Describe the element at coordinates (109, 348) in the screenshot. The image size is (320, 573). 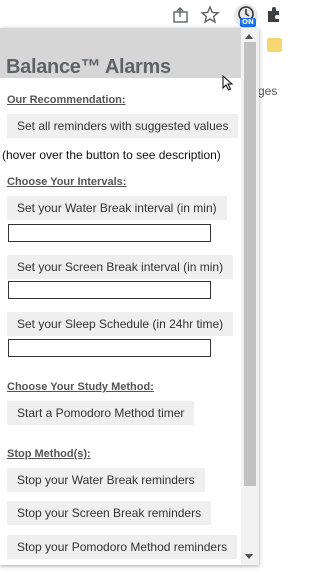
I see `sleep-schedule-input` at that location.